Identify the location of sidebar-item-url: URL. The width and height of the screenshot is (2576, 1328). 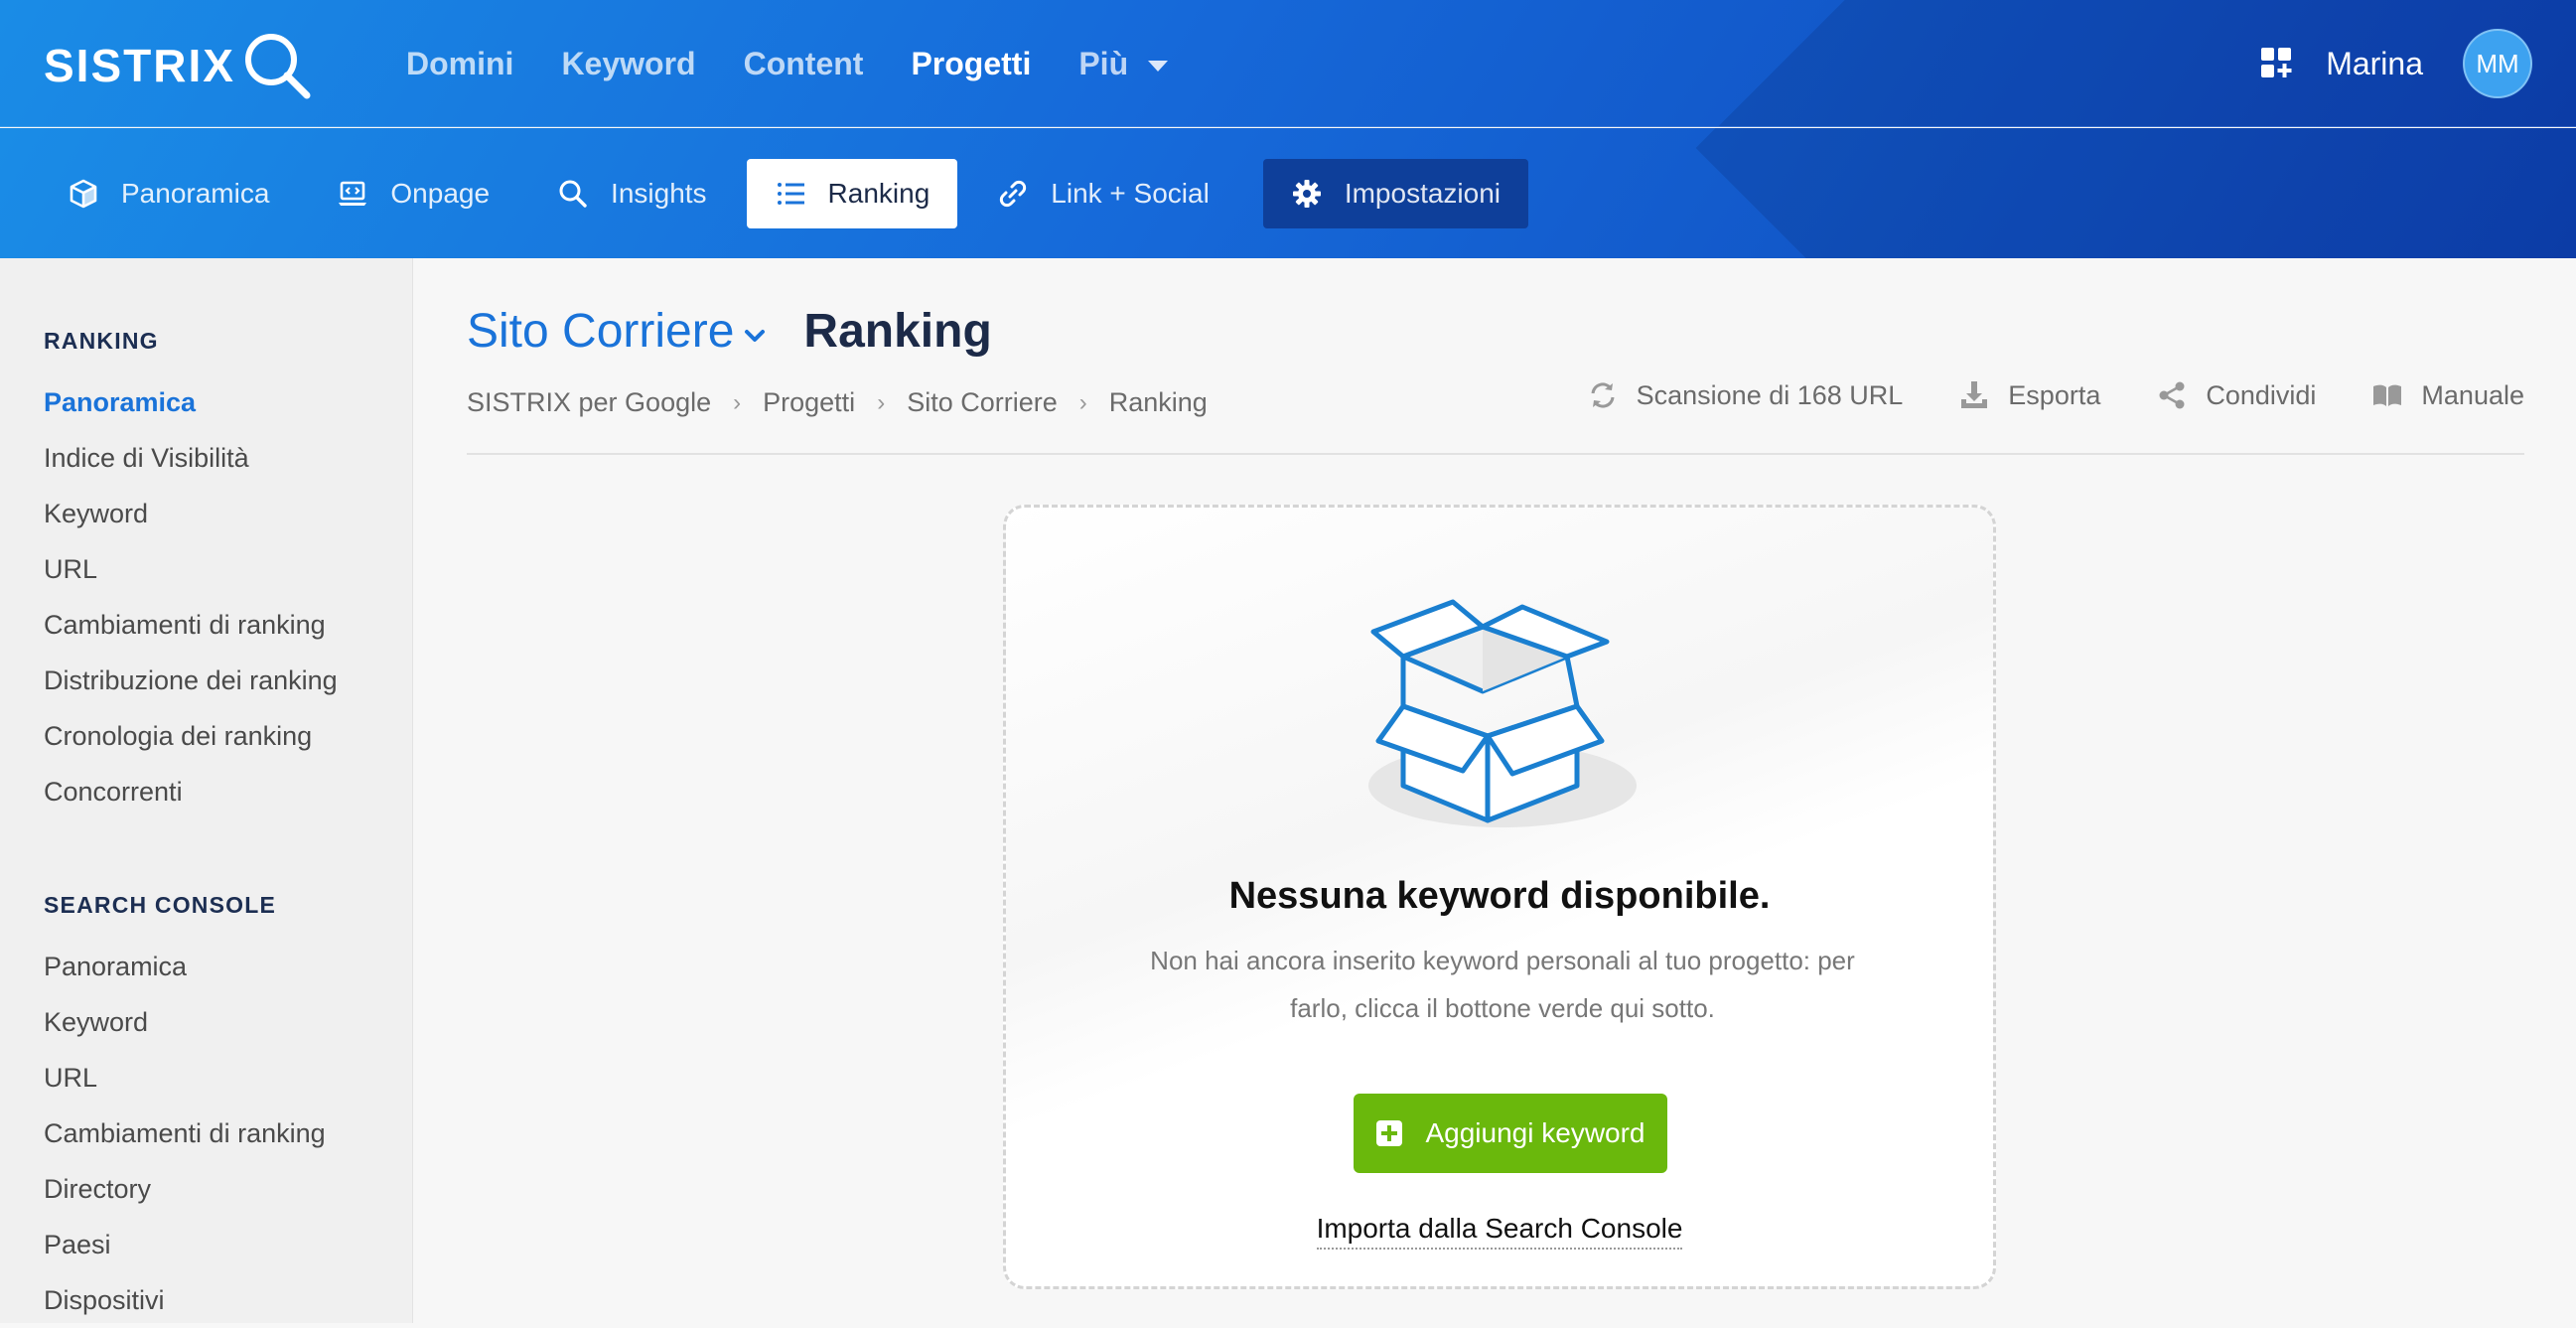
(191, 569).